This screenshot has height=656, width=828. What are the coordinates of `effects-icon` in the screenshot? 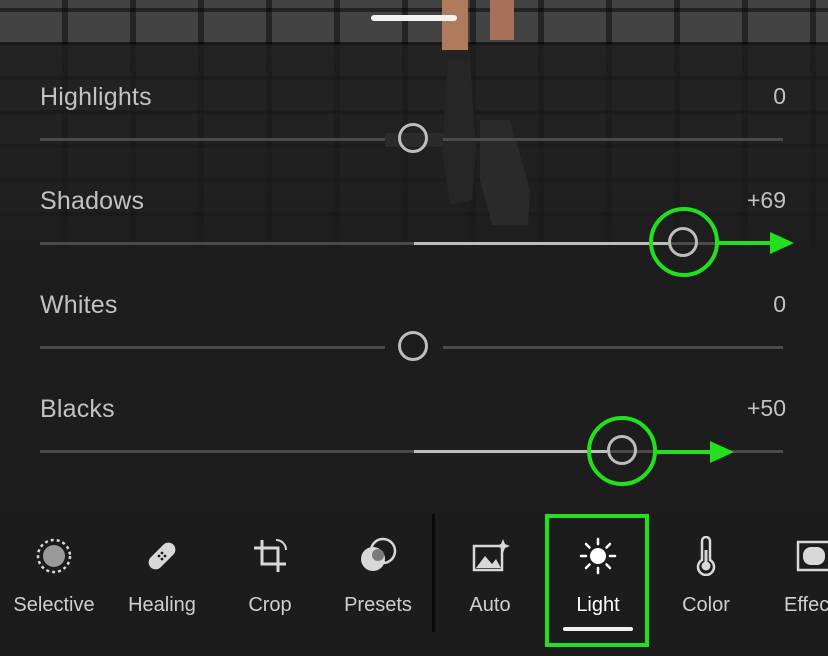 It's located at (812, 556).